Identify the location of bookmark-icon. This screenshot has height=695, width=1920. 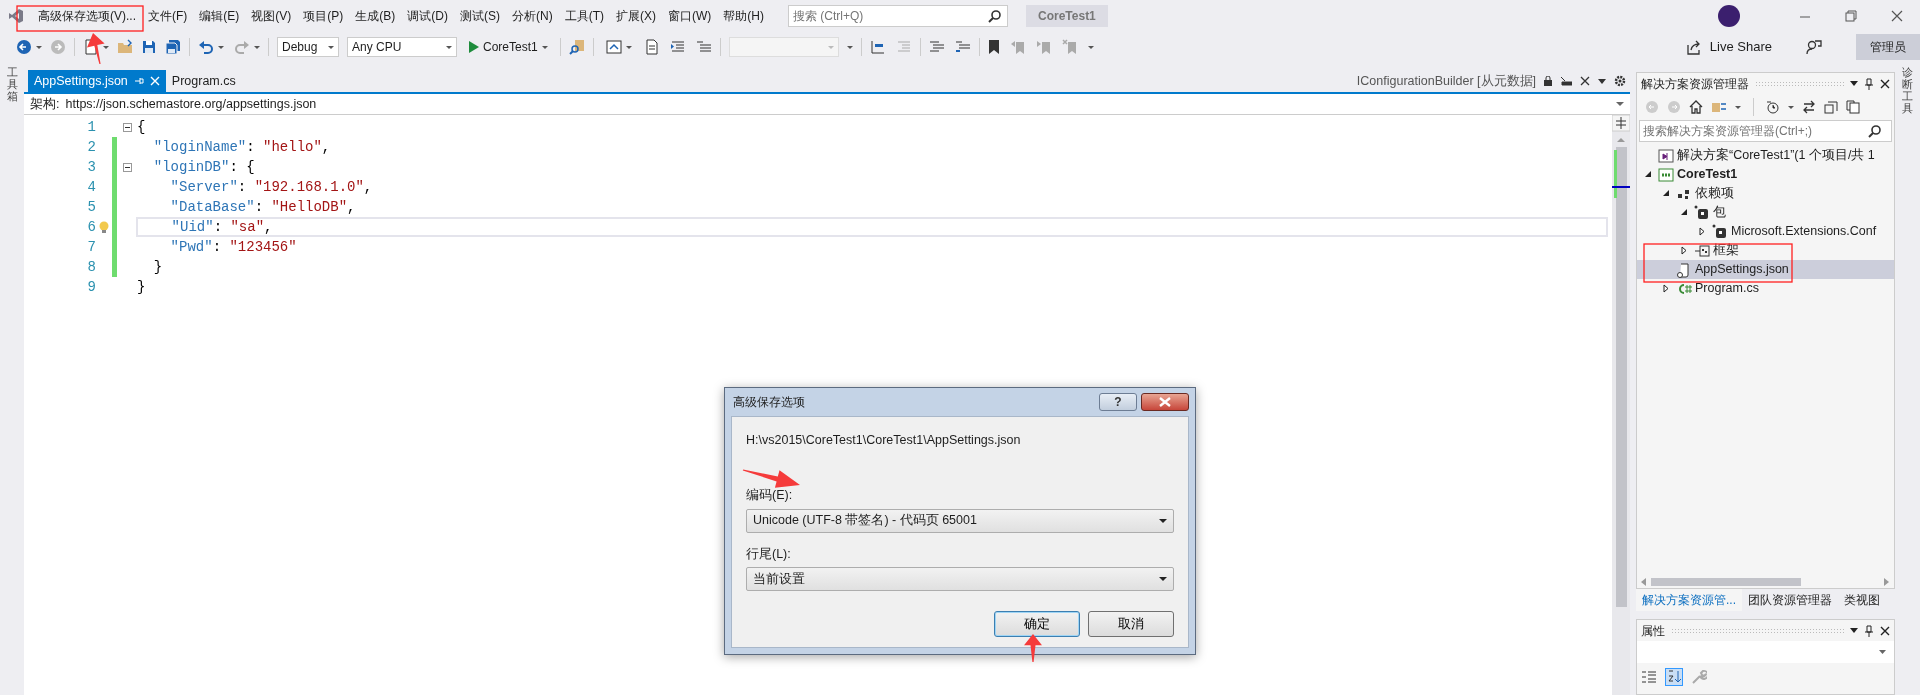
(993, 47).